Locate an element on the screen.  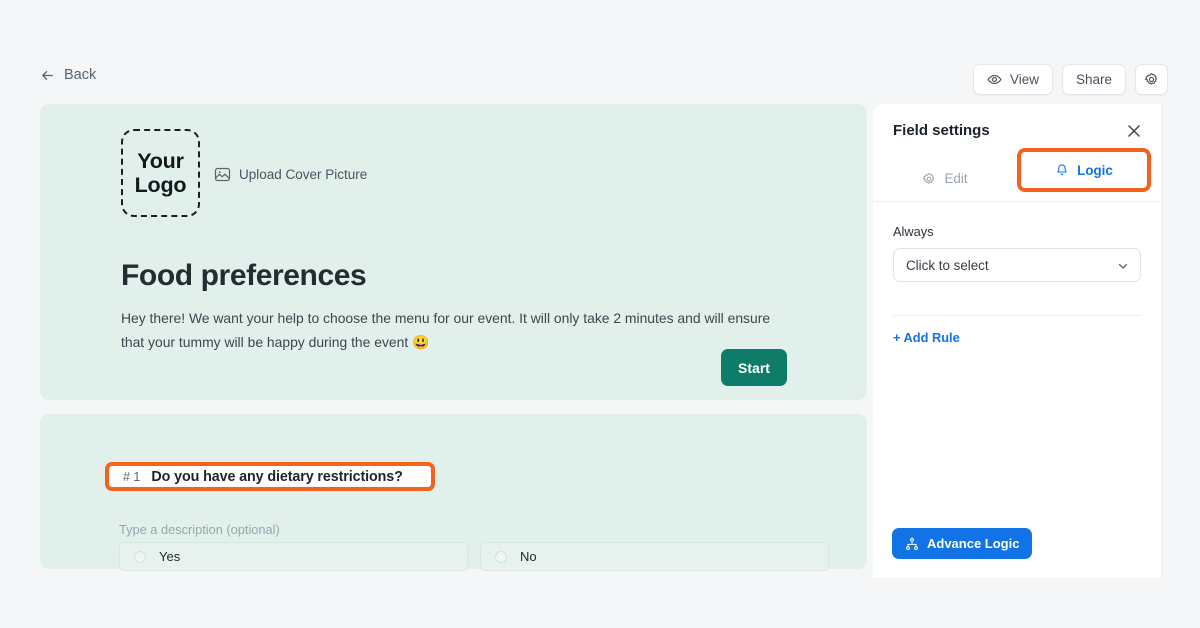
bell-icon is located at coordinates (1062, 170).